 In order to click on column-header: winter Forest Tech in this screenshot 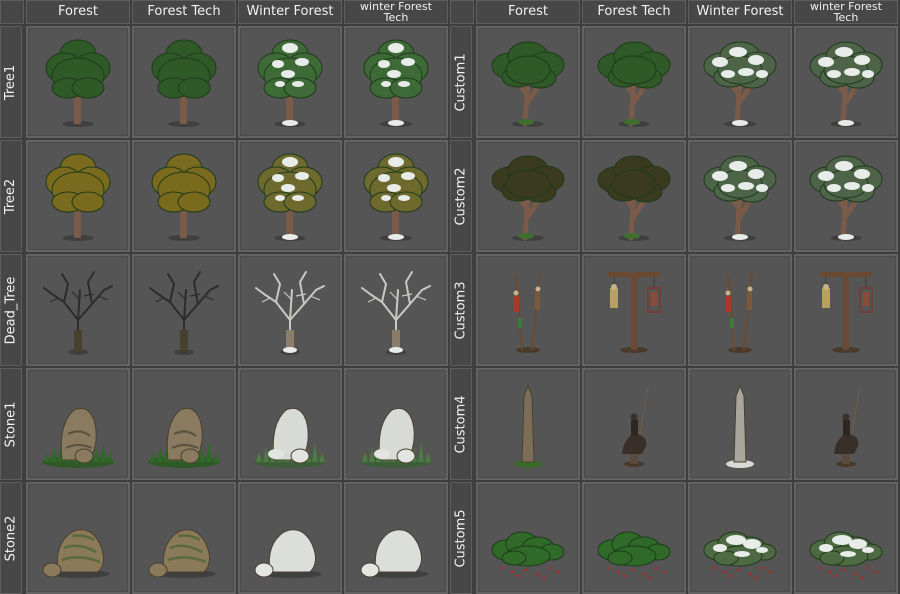, I will do `click(396, 12)`.